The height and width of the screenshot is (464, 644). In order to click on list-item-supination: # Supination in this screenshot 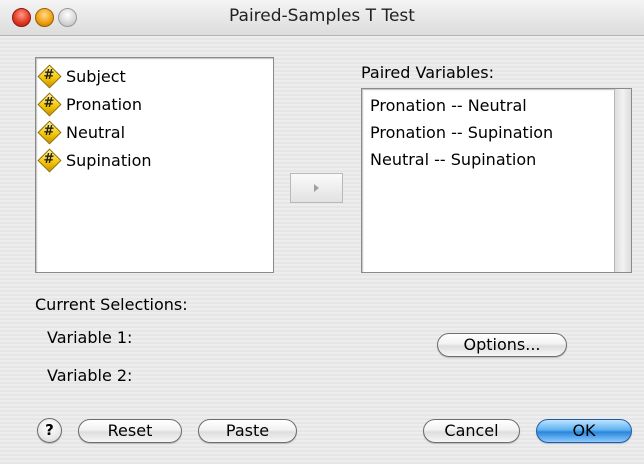, I will do `click(94, 160)`.